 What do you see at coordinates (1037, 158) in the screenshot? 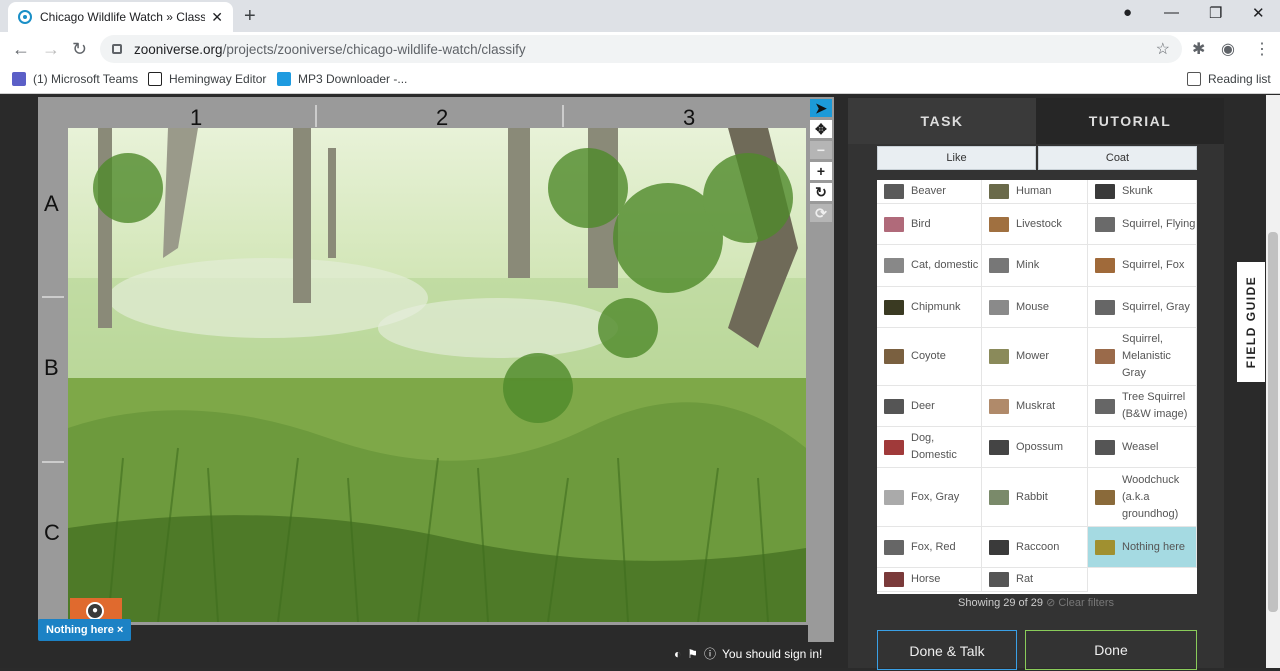
I see `filter-buttons: Like Coat` at bounding box center [1037, 158].